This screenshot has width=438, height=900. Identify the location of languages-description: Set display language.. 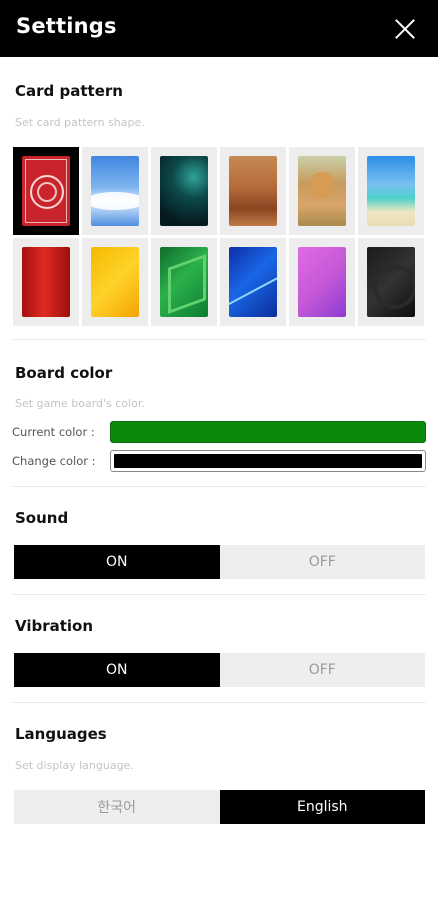
(74, 765).